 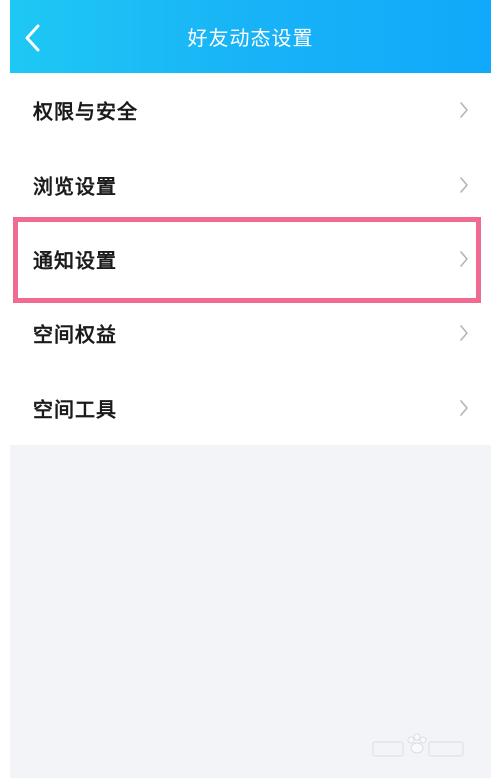 What do you see at coordinates (250, 333) in the screenshot?
I see `menu-item-space-benefits: 空间权益` at bounding box center [250, 333].